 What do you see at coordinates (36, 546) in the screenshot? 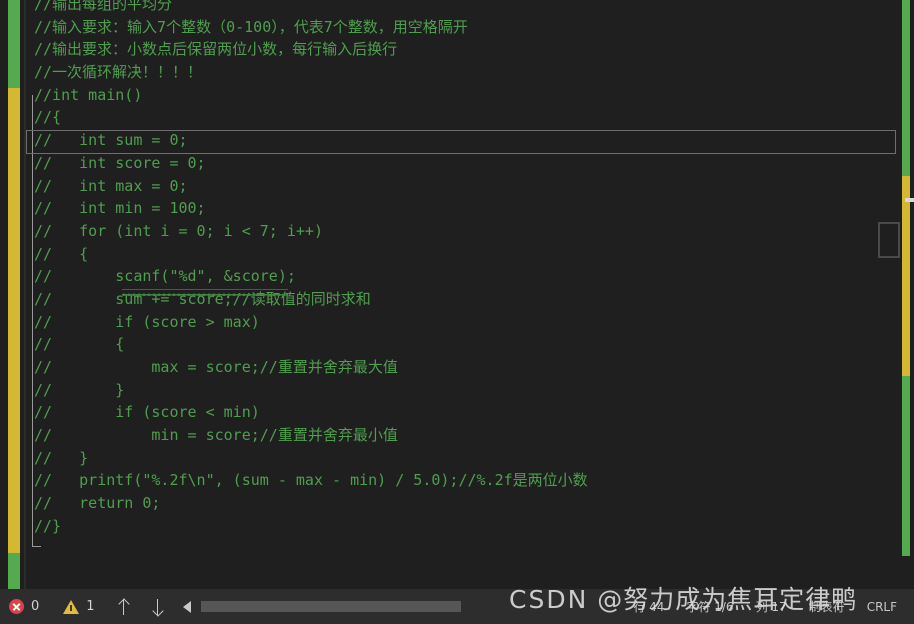
I see `code-region-guide-foot` at bounding box center [36, 546].